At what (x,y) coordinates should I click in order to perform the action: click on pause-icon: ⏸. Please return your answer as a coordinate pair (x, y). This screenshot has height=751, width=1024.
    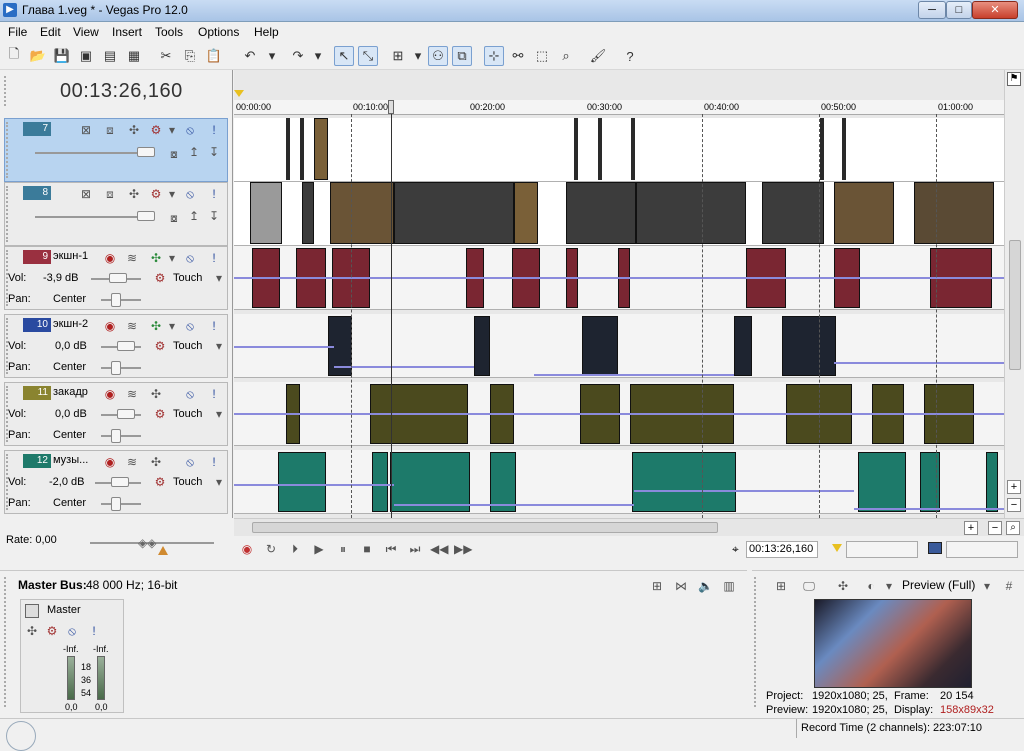
    Looking at the image, I should click on (343, 550).